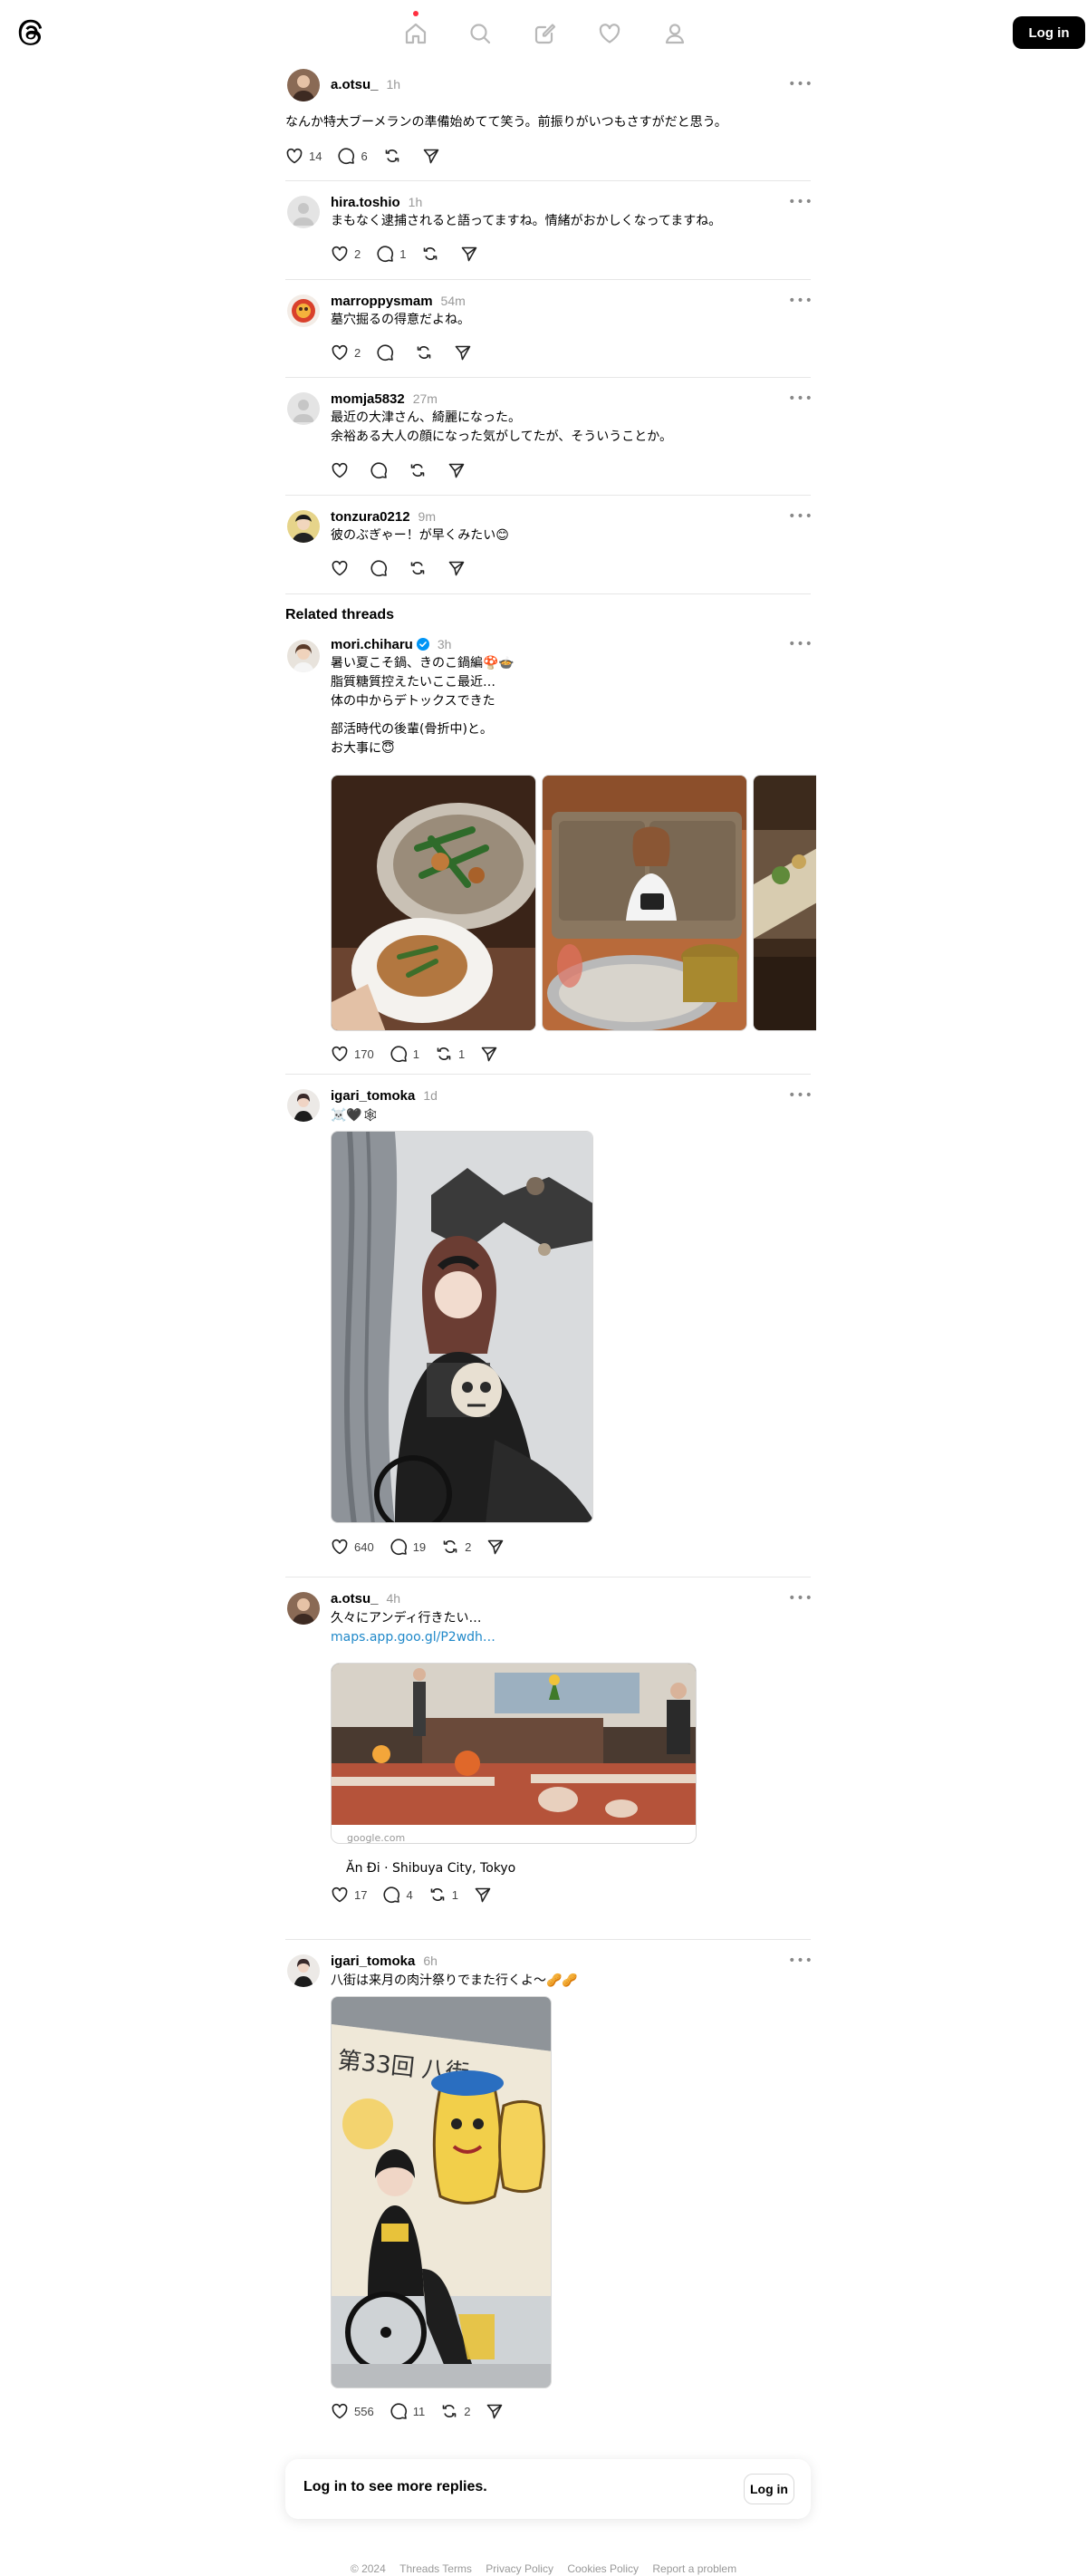 This screenshot has width=1087, height=2576. Describe the element at coordinates (407, 2411) in the screenshot. I see `comment-button: 11` at that location.